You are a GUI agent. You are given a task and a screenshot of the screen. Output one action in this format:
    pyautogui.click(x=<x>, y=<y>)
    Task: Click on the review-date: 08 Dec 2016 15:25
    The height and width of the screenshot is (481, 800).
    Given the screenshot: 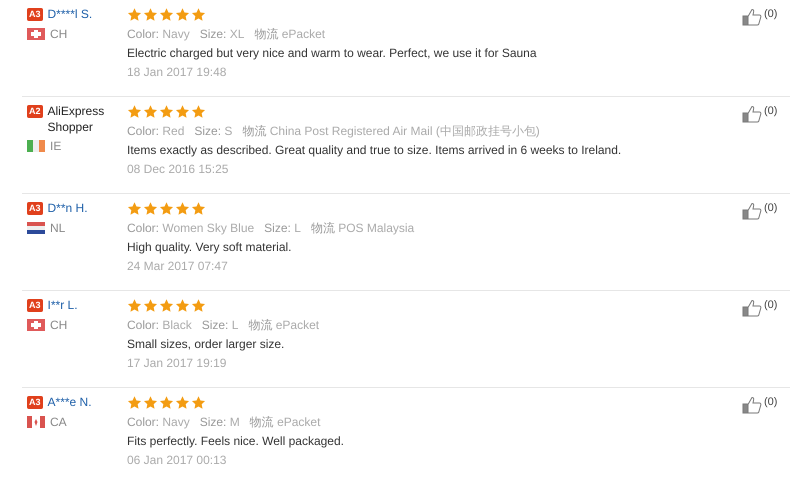 What is the action you would take?
    pyautogui.click(x=178, y=169)
    